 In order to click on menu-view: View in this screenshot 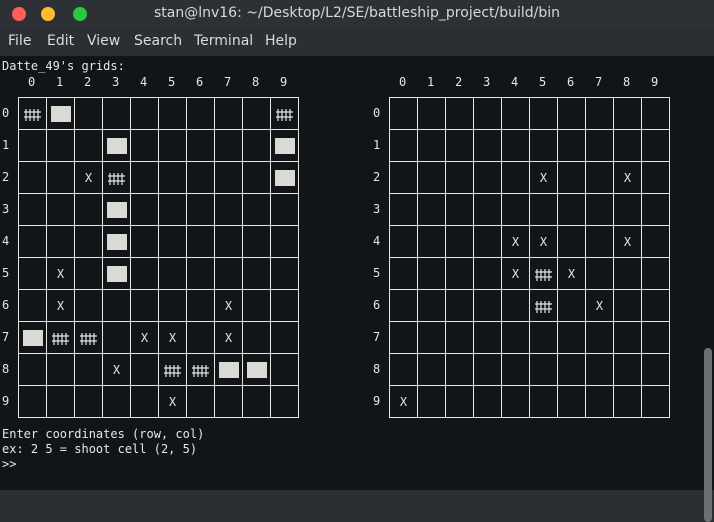, I will do `click(103, 41)`.